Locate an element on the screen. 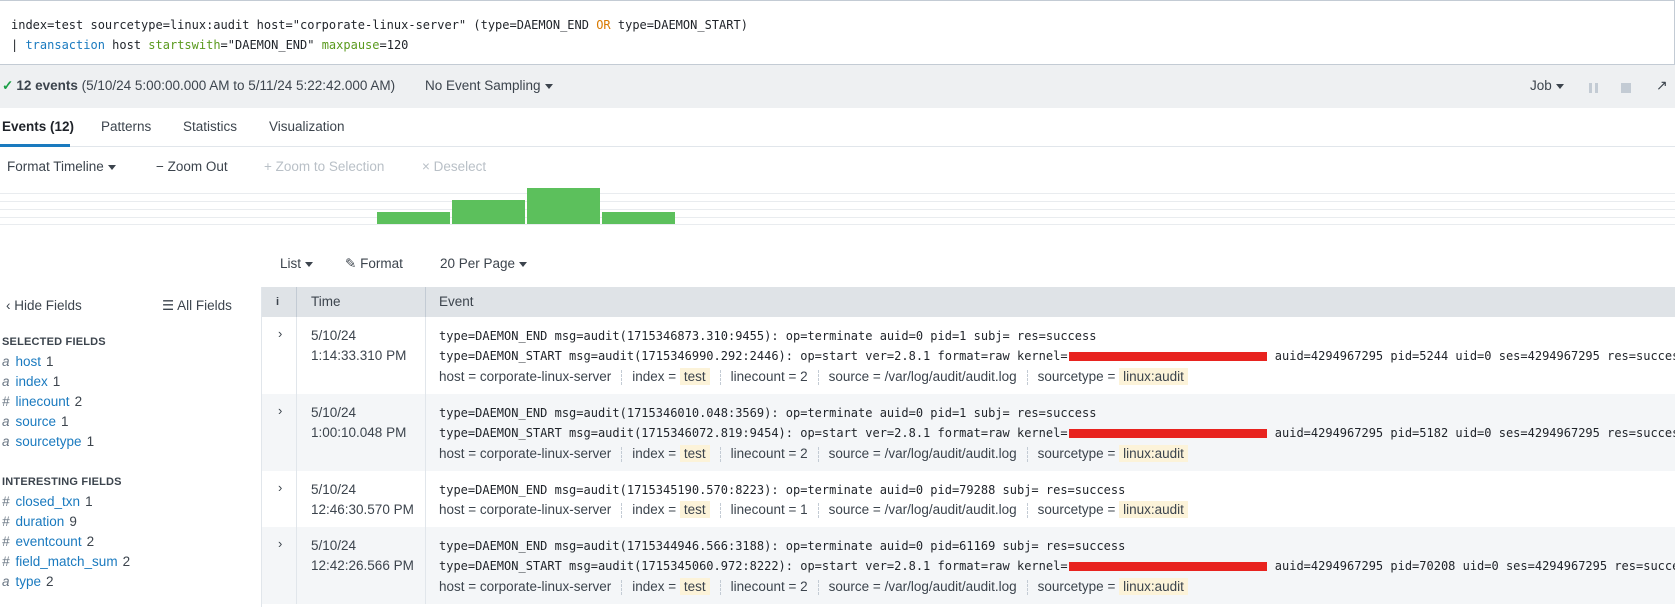  field-count: 9 is located at coordinates (73, 521).